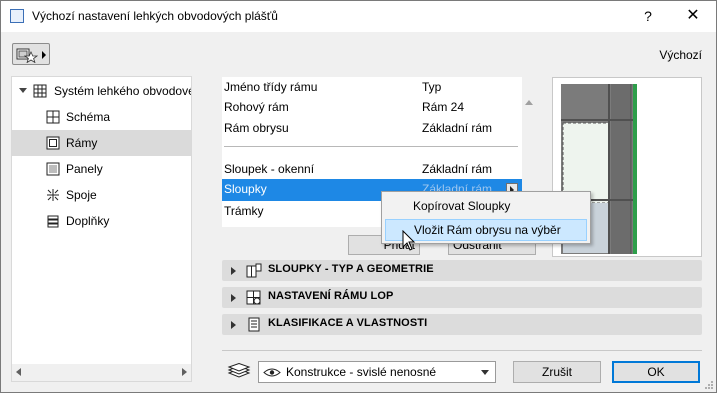 The width and height of the screenshot is (717, 393). What do you see at coordinates (443, 107) in the screenshot?
I see `row-value: Rám 24` at bounding box center [443, 107].